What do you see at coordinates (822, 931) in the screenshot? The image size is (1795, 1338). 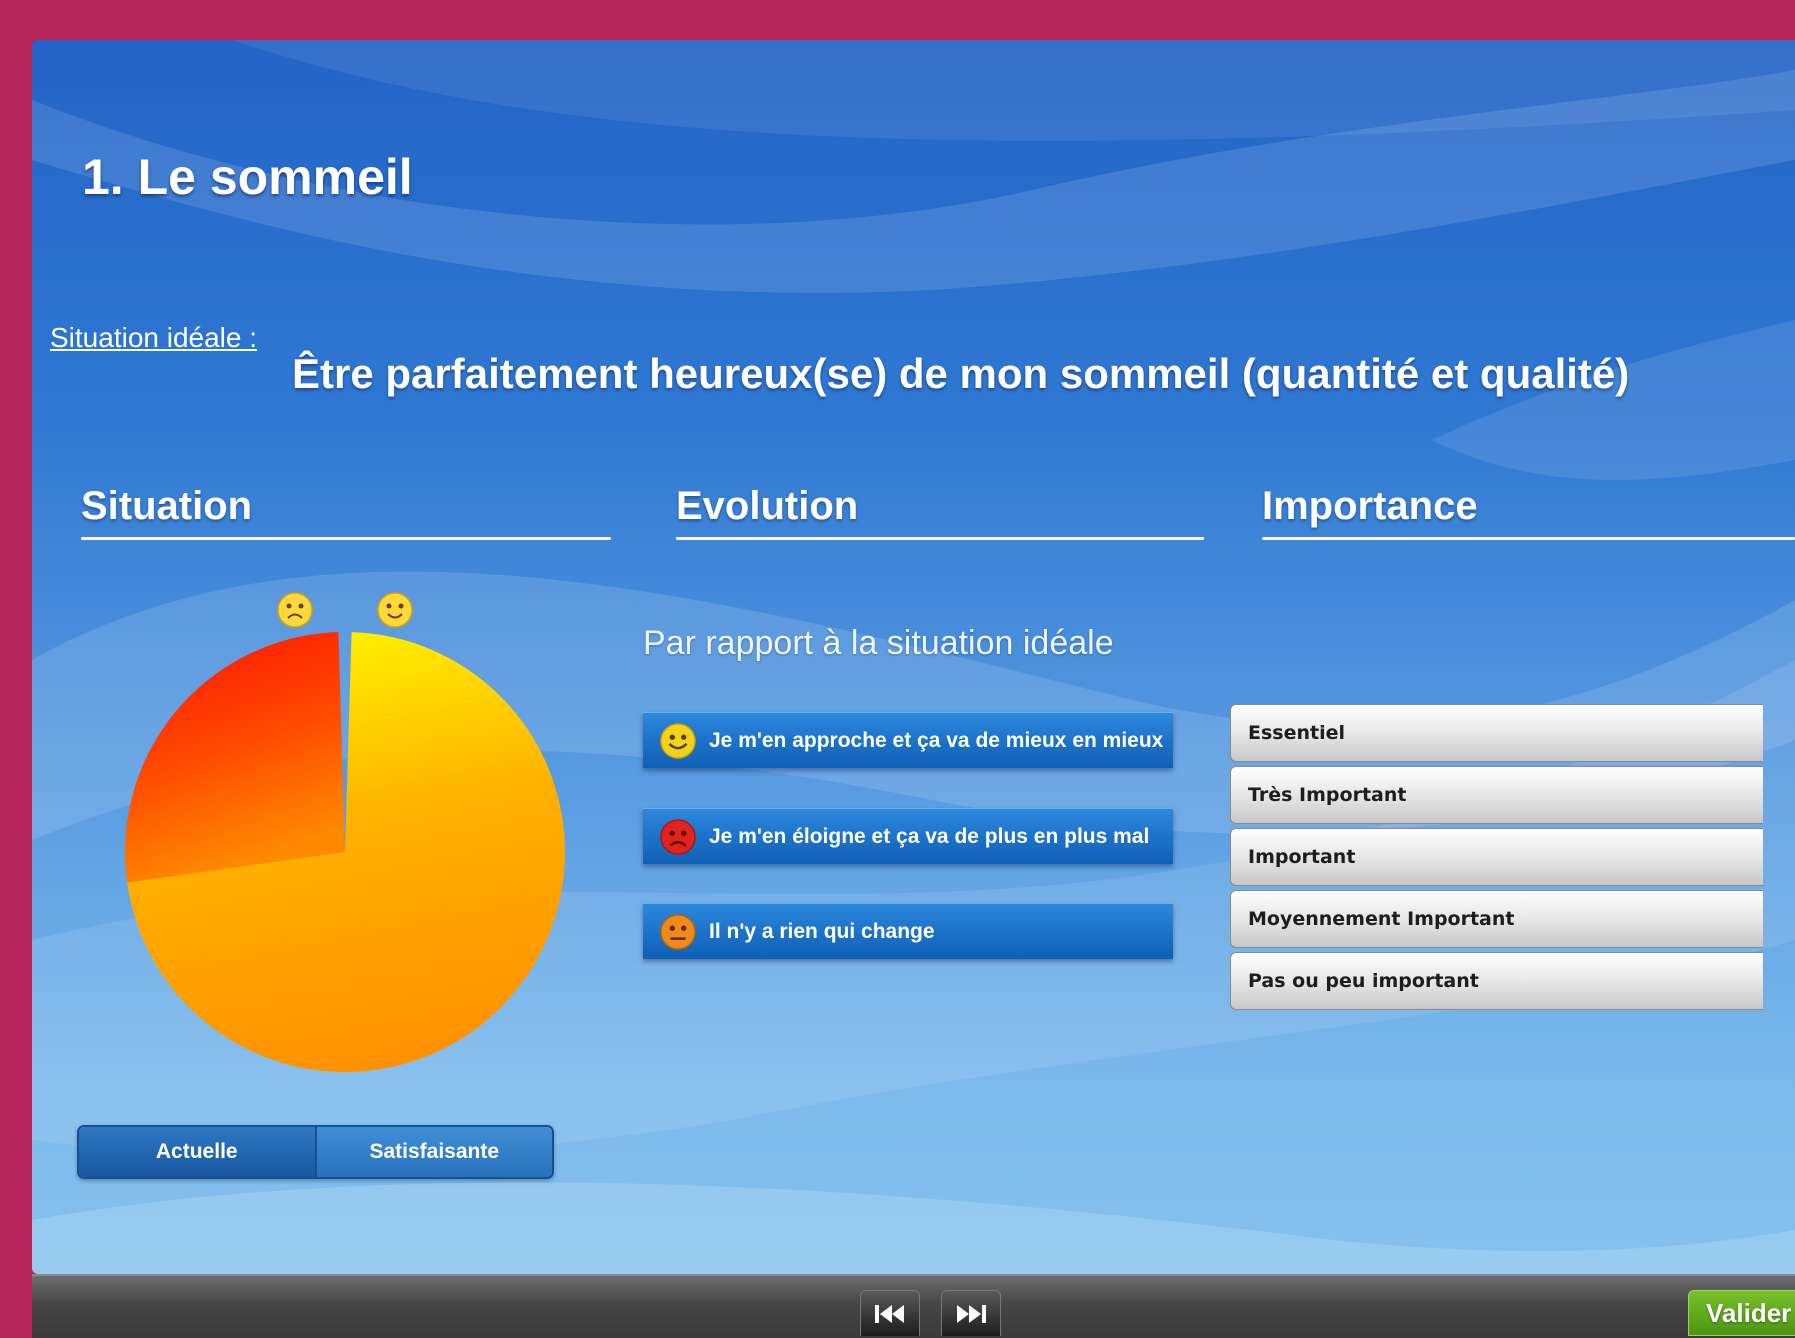 I see `evolution-option-label: Il n'y a rien qui change` at bounding box center [822, 931].